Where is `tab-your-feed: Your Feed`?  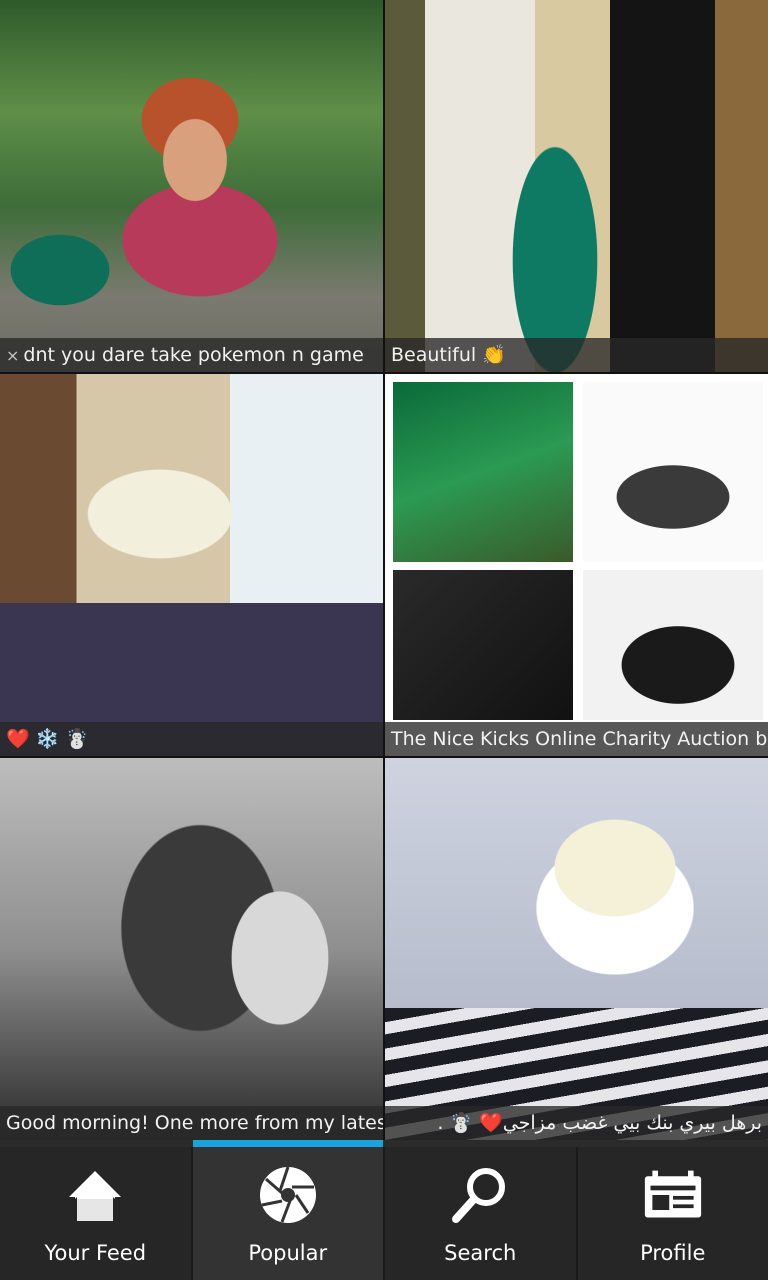 tab-your-feed: Your Feed is located at coordinates (96, 1213).